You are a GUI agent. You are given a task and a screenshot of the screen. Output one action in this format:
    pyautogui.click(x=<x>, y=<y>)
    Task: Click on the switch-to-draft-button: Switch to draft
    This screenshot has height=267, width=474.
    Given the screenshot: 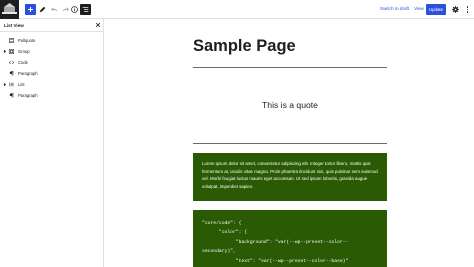 What is the action you would take?
    pyautogui.click(x=394, y=8)
    